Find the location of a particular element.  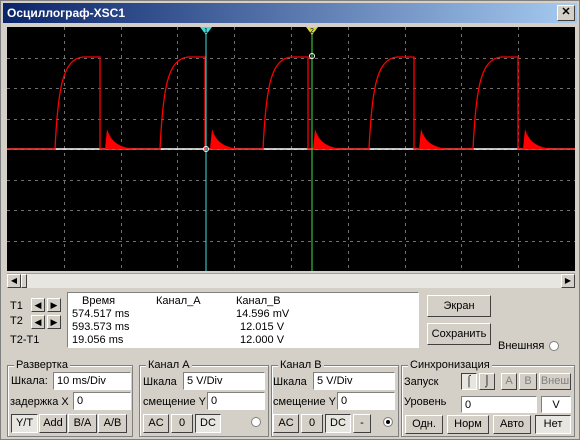

channel-b-invert-button: - is located at coordinates (362, 423).